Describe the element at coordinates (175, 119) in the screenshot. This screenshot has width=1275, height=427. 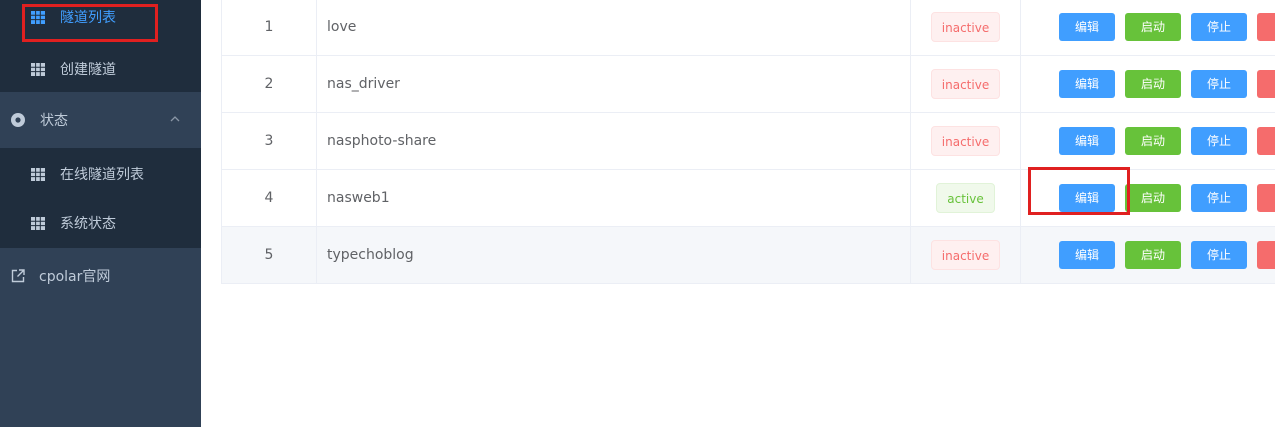
I see `chevron-up-icon` at that location.